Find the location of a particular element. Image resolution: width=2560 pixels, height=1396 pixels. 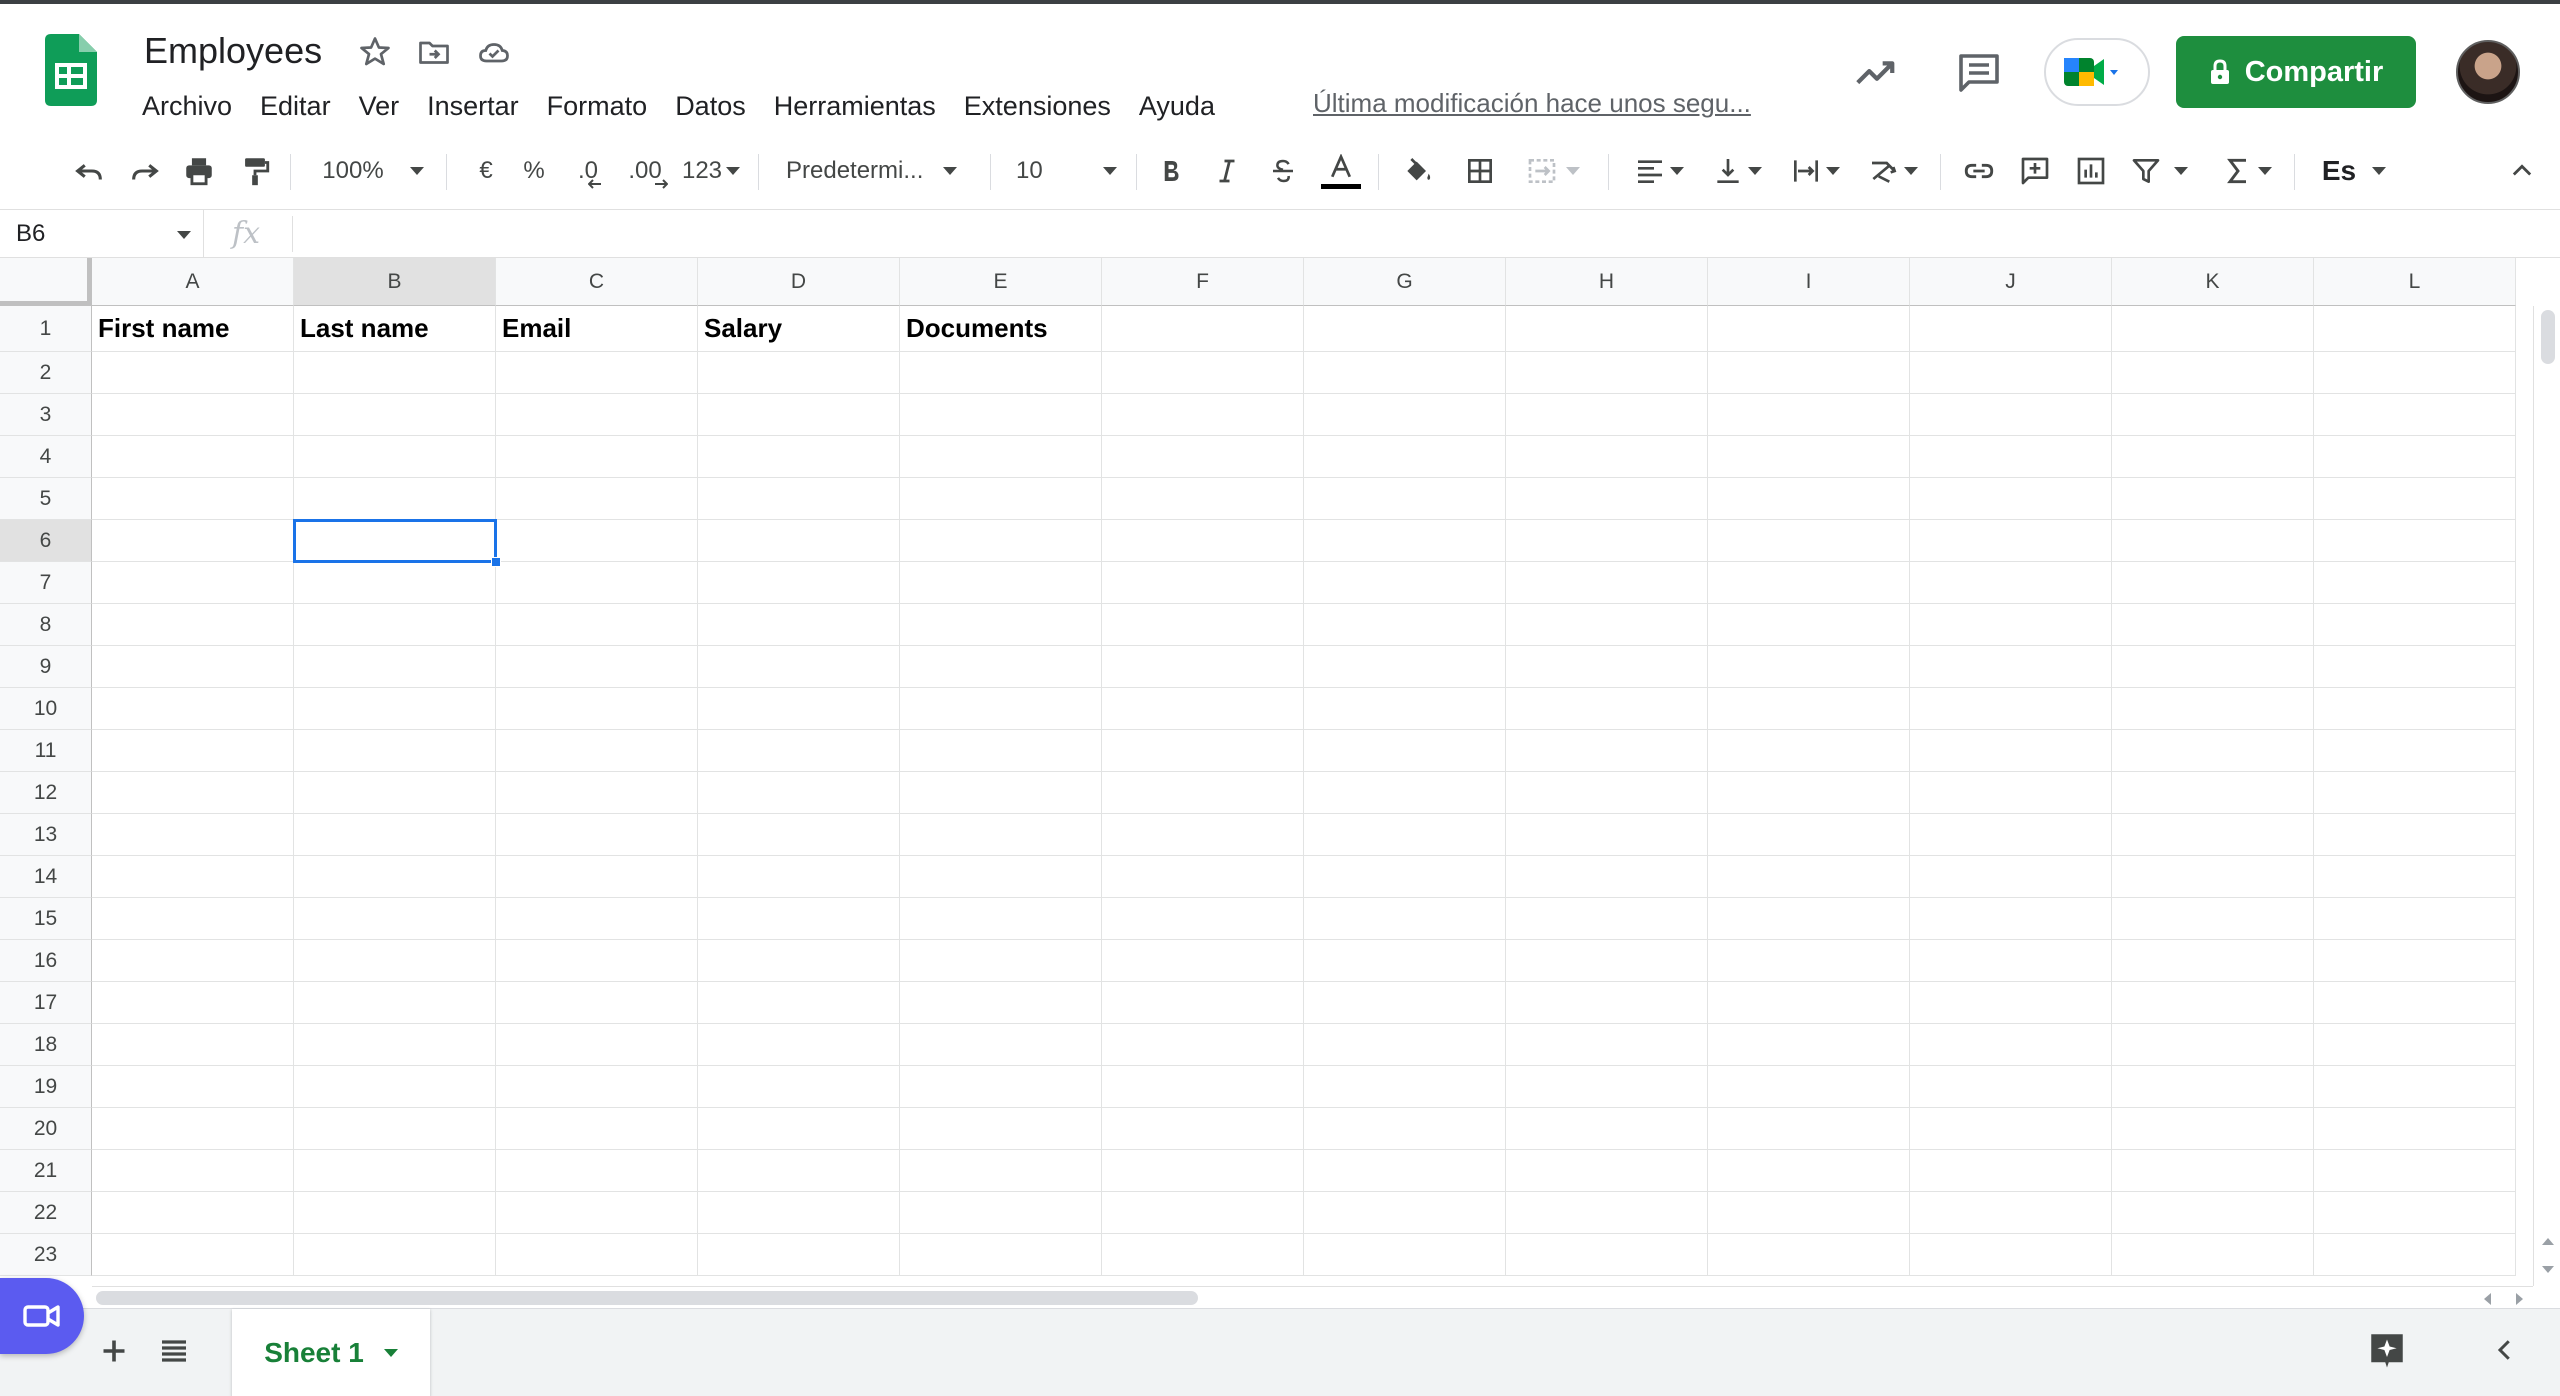

cell-C21 is located at coordinates (597, 1171).